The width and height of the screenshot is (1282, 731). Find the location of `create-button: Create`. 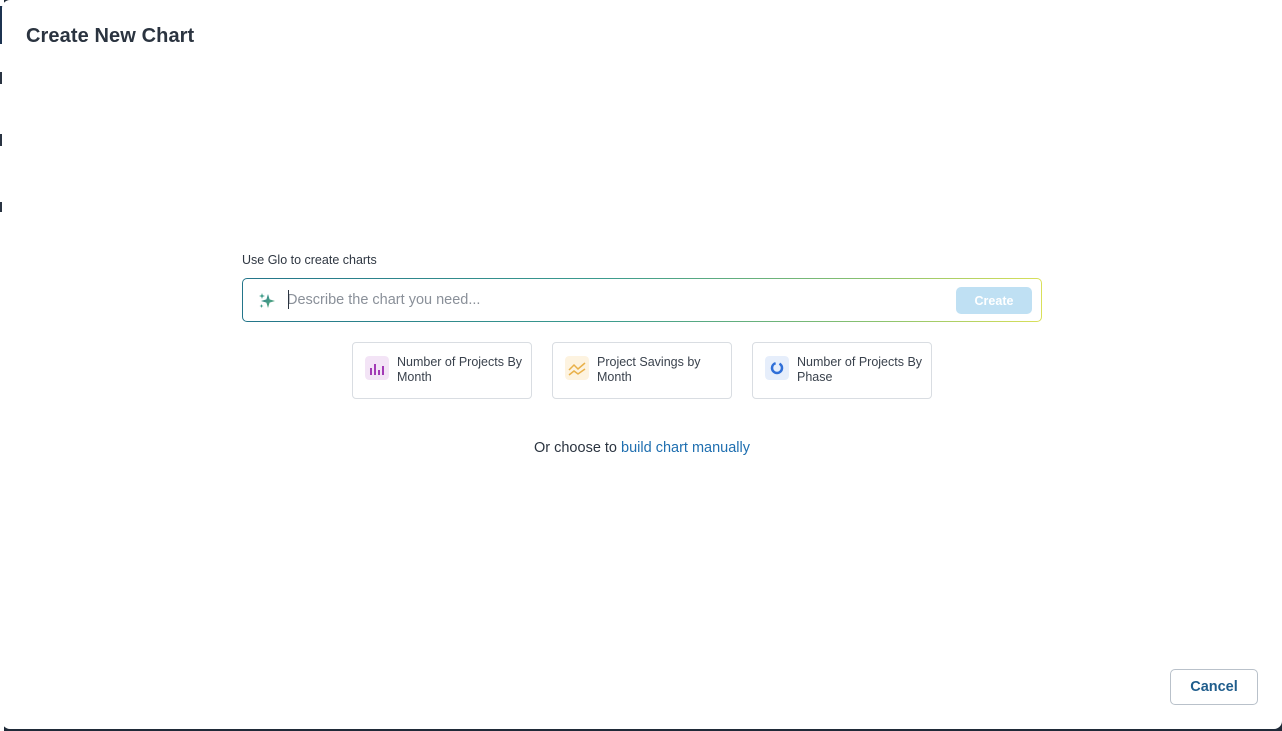

create-button: Create is located at coordinates (994, 300).